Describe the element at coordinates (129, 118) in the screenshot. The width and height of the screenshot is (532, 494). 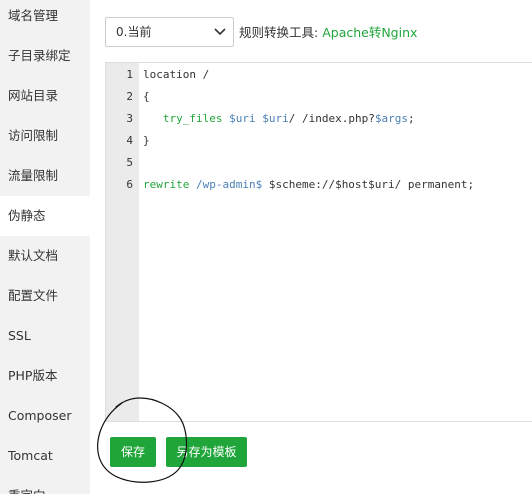
I see `line-number: 3` at that location.